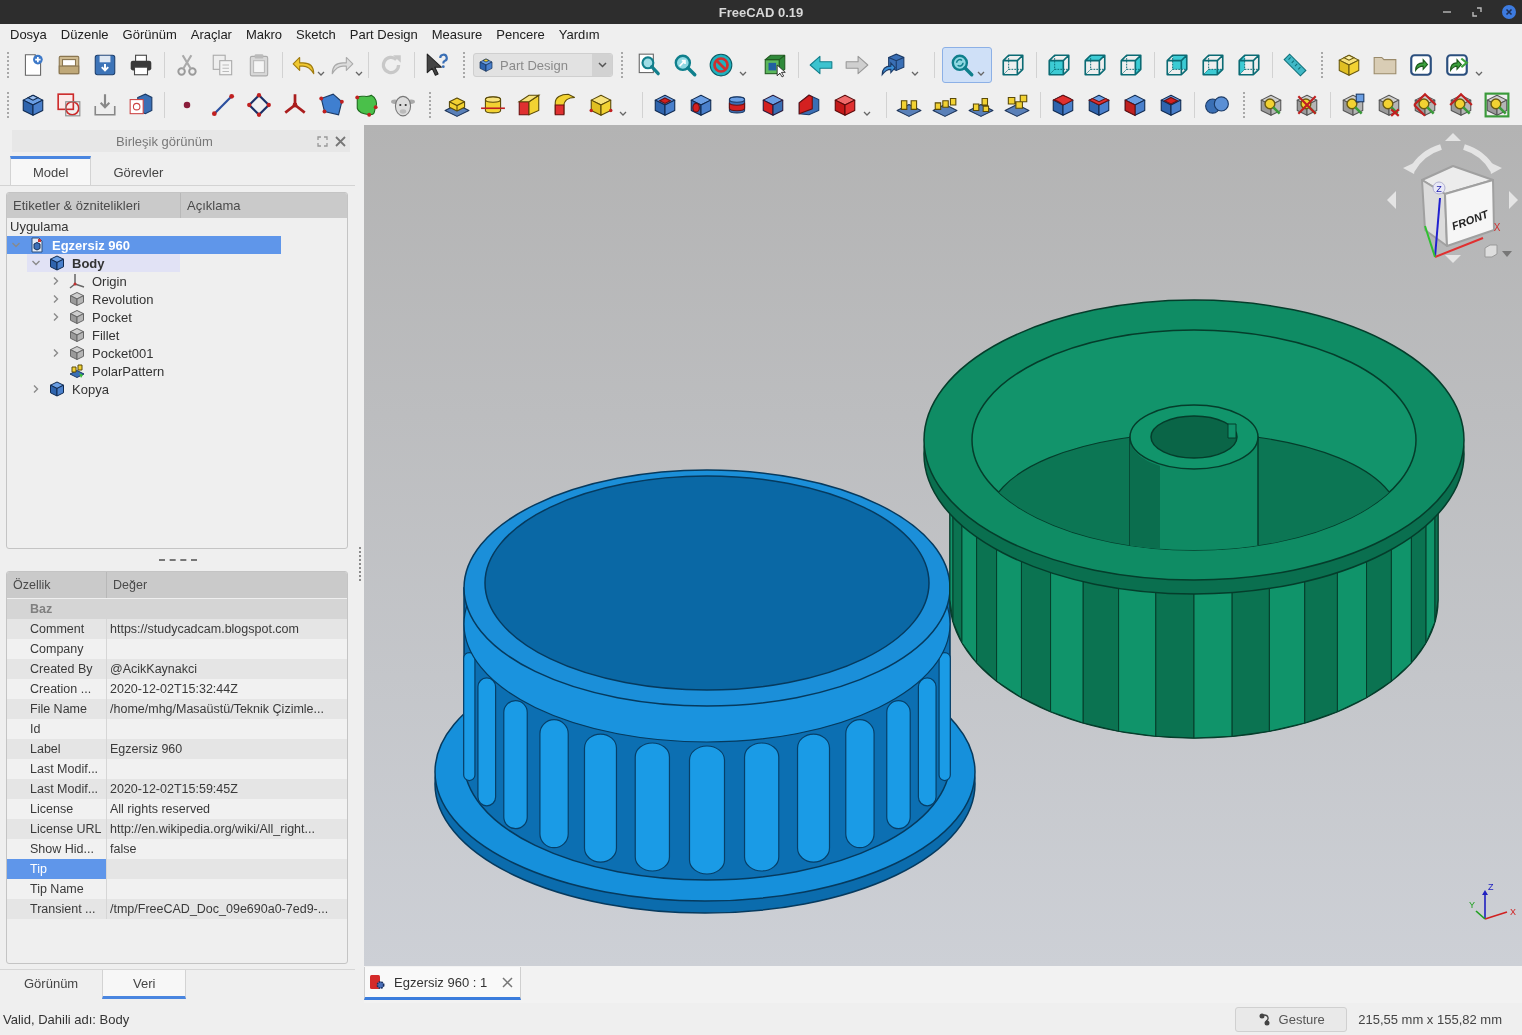 The width and height of the screenshot is (1522, 1035). I want to click on maximize-icon, so click(1477, 12).